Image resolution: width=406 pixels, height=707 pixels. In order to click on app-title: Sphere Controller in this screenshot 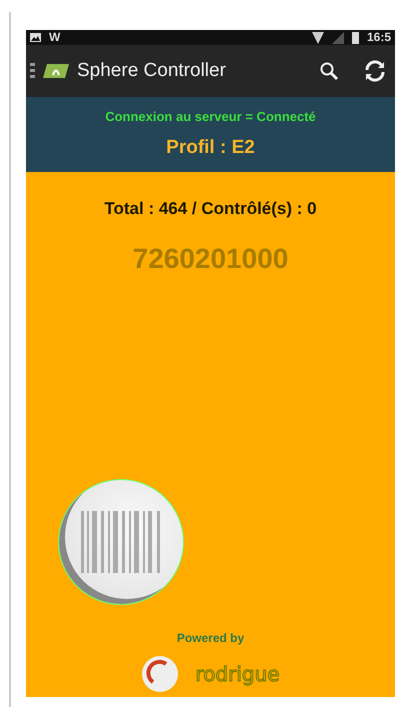, I will do `click(152, 70)`.